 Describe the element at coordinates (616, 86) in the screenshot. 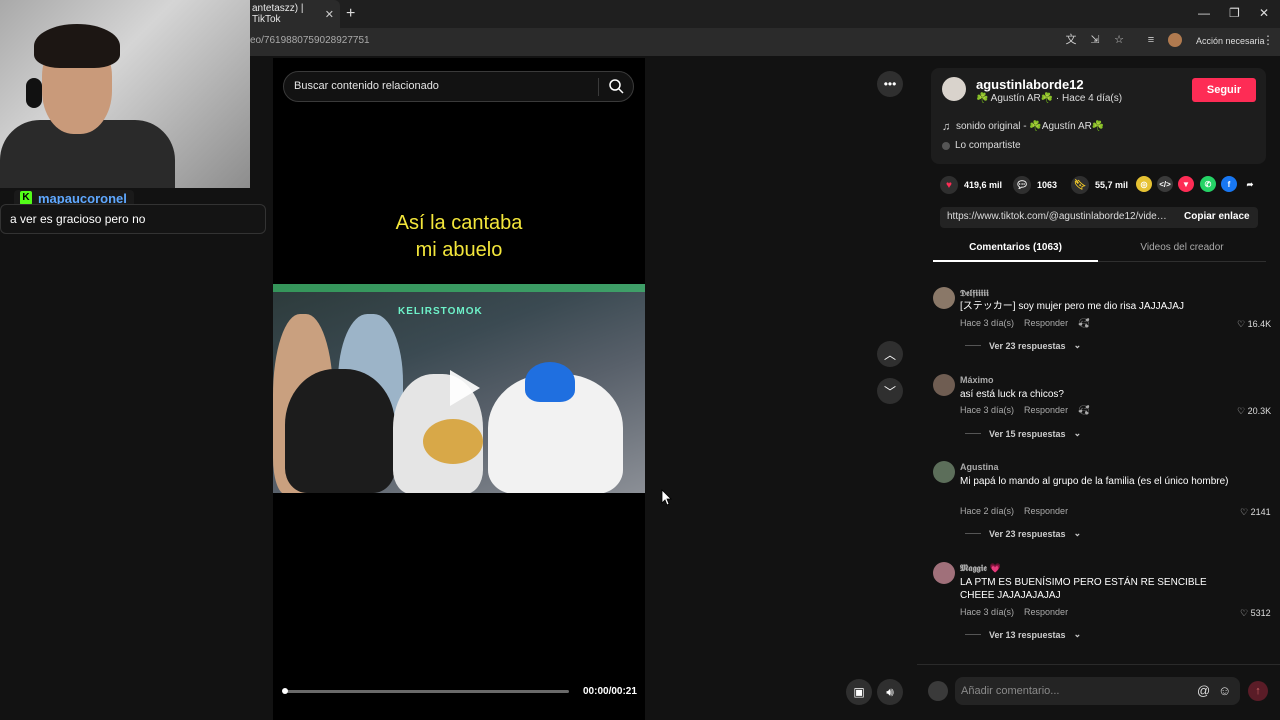

I see `search-icon` at that location.